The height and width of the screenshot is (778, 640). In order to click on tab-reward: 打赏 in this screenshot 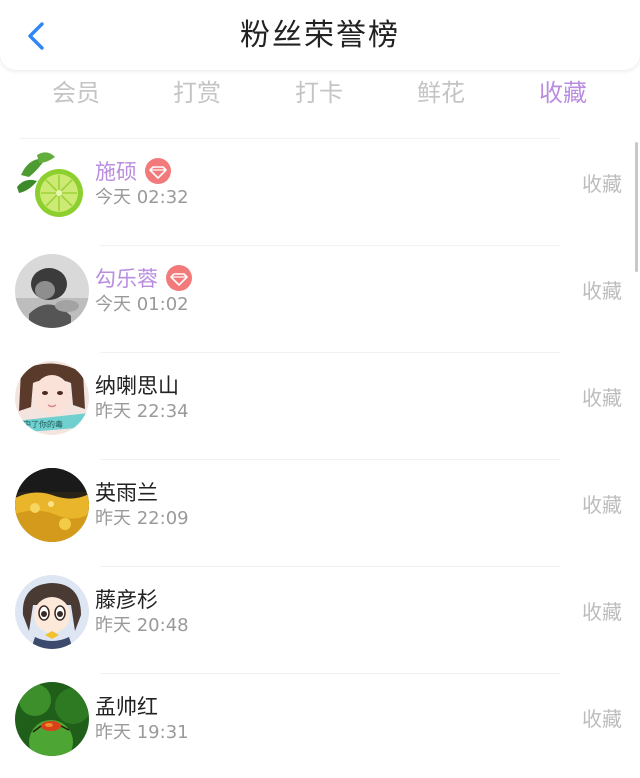, I will do `click(197, 95)`.